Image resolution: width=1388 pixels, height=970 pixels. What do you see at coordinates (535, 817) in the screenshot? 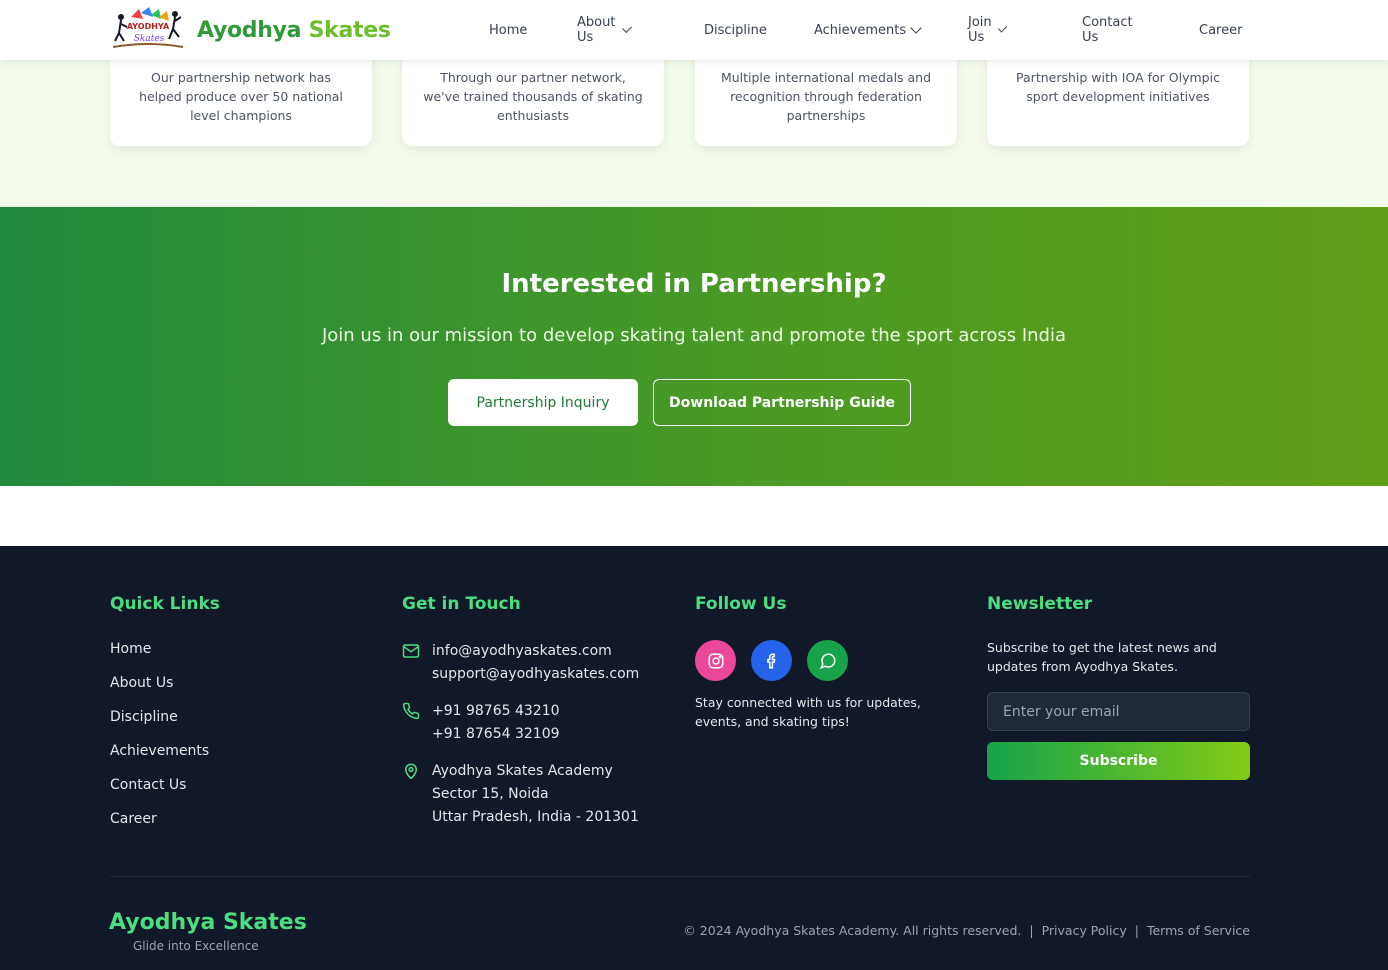
I see `address-line-3: Uttar Pradesh, India - 201301` at bounding box center [535, 817].